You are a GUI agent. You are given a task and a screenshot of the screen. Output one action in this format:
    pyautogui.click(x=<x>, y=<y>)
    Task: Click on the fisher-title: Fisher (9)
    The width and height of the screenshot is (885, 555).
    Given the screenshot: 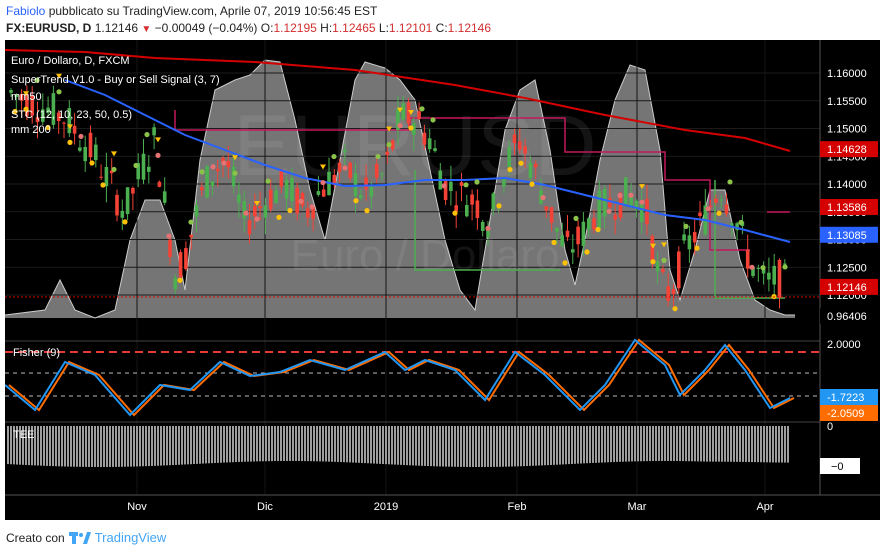 What is the action you would take?
    pyautogui.click(x=36, y=353)
    